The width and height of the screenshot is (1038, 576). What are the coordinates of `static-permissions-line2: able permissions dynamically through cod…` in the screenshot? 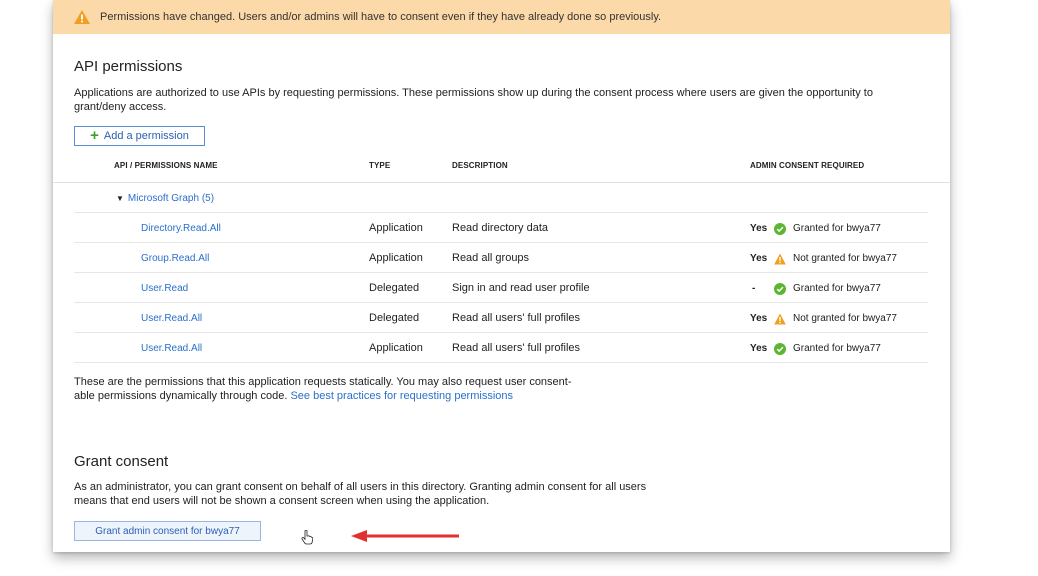 It's located at (181, 396).